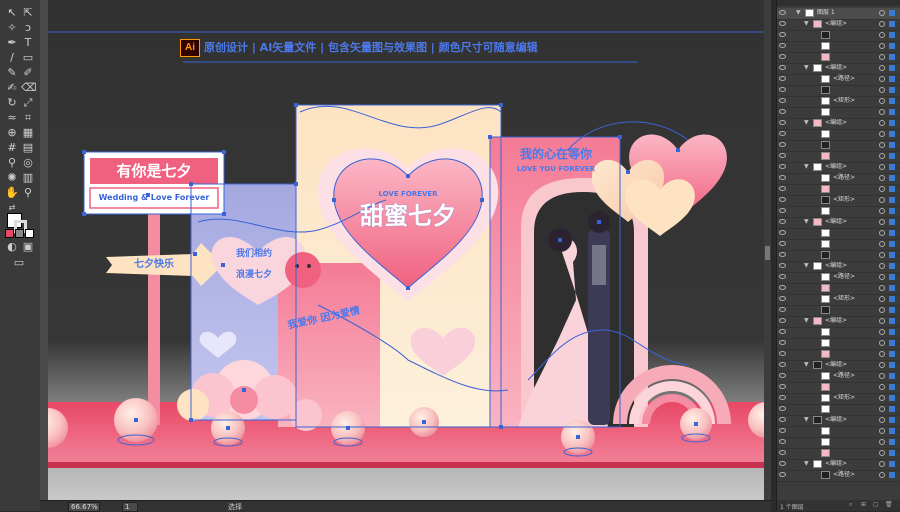 This screenshot has width=900, height=512. Describe the element at coordinates (838, 3) in the screenshot. I see `layers-panel-tab` at that location.